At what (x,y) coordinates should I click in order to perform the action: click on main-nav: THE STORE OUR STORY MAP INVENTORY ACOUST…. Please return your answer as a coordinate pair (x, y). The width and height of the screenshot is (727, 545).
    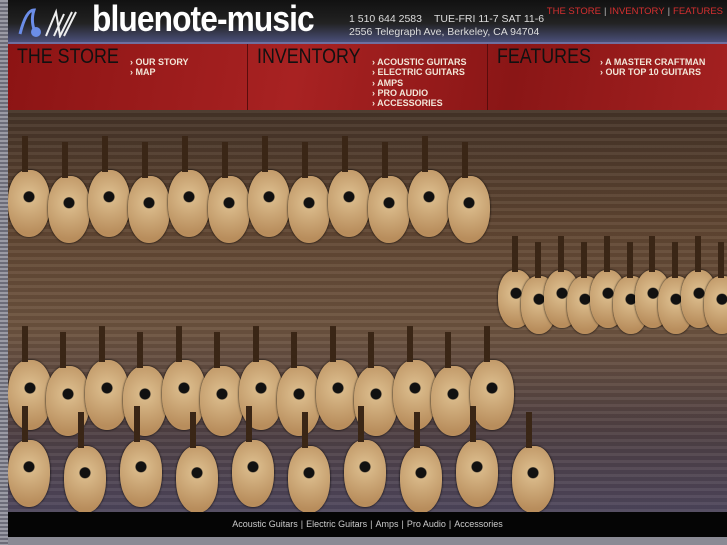
    Looking at the image, I should click on (367, 76).